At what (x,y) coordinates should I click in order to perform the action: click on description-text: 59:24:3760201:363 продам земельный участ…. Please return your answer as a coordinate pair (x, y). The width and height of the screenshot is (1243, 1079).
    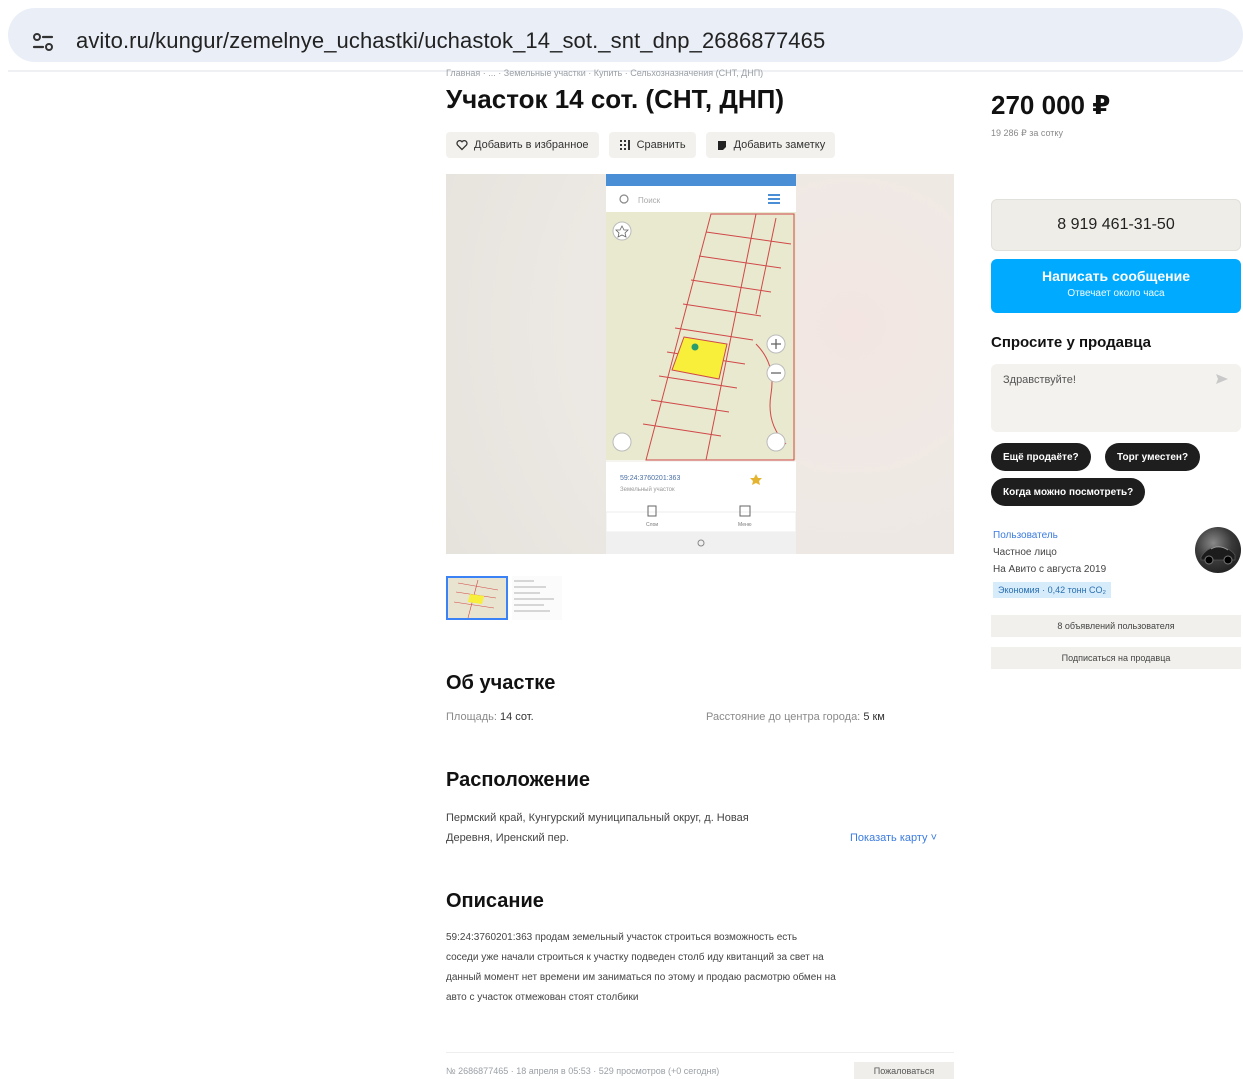
    Looking at the image, I should click on (702, 968).